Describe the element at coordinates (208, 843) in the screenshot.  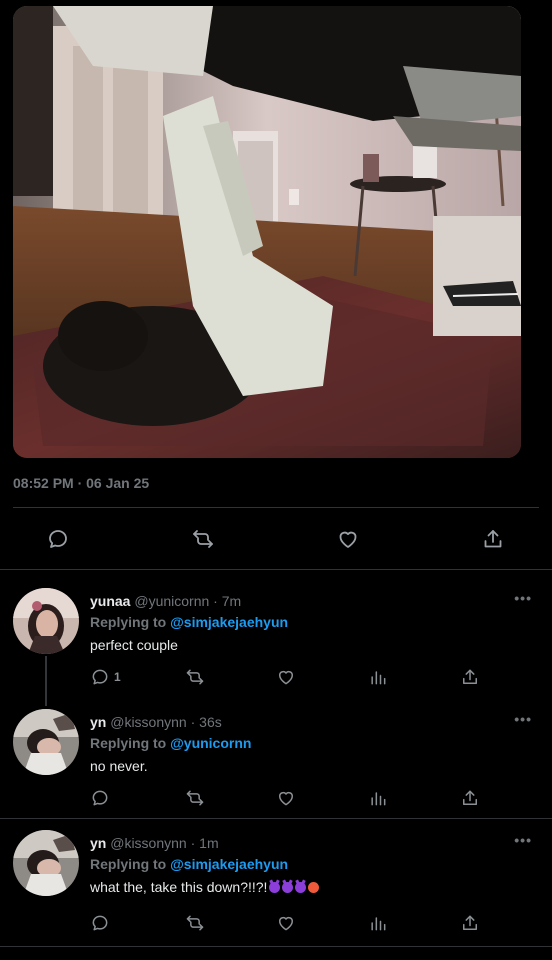
I see `reply-time: 1m` at that location.